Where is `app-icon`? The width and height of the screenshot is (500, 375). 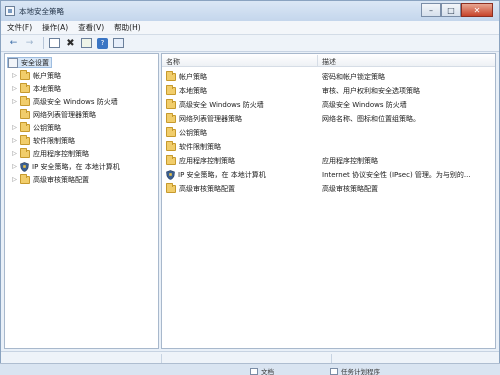 app-icon is located at coordinates (10, 11).